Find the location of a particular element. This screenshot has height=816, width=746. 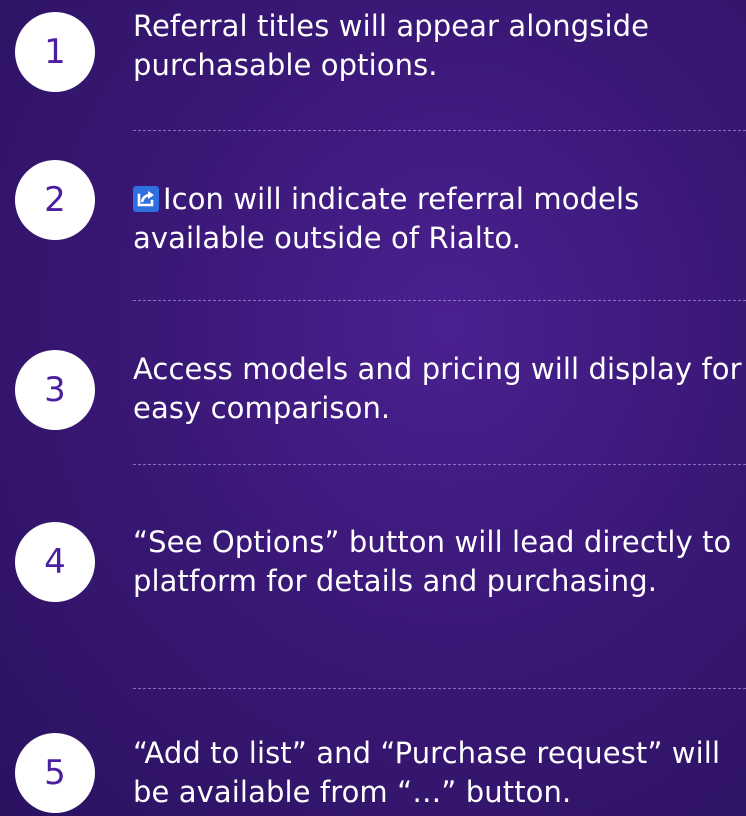

step-number: 4 is located at coordinates (55, 562).